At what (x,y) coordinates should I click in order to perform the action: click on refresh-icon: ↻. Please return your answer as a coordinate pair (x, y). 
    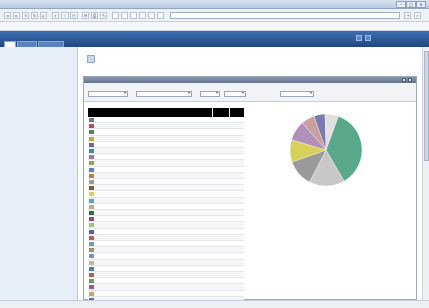
    Looking at the image, I should click on (35, 15).